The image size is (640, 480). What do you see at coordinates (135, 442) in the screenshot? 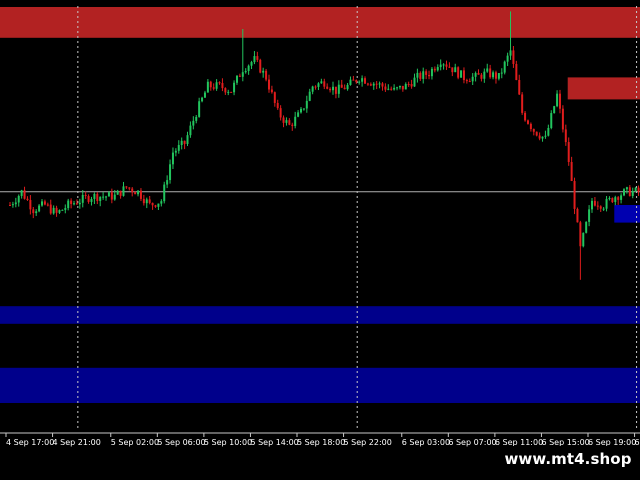
I see `time-axis-label: 5 Sep 02:00` at bounding box center [135, 442].